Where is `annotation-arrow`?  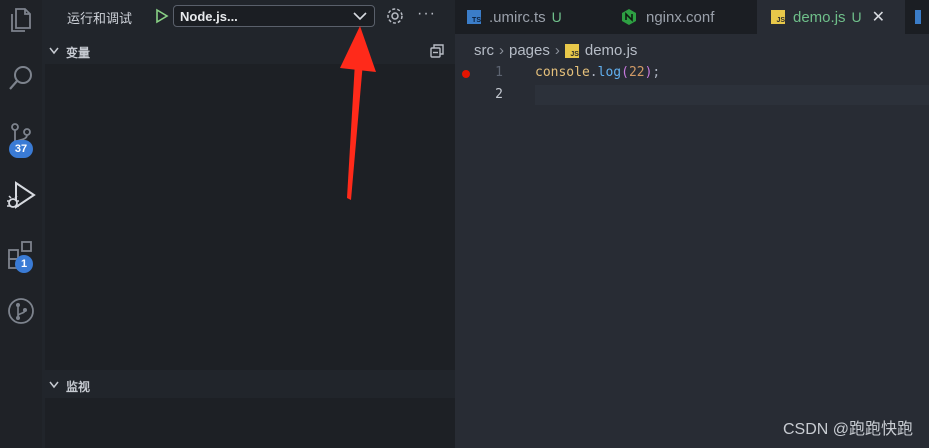 annotation-arrow is located at coordinates (358, 113).